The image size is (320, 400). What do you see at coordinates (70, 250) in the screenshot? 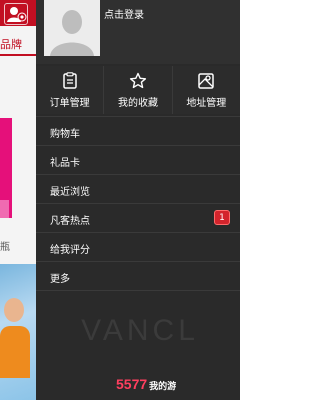
I see `menu-item-label: 给我评分` at bounding box center [70, 250].